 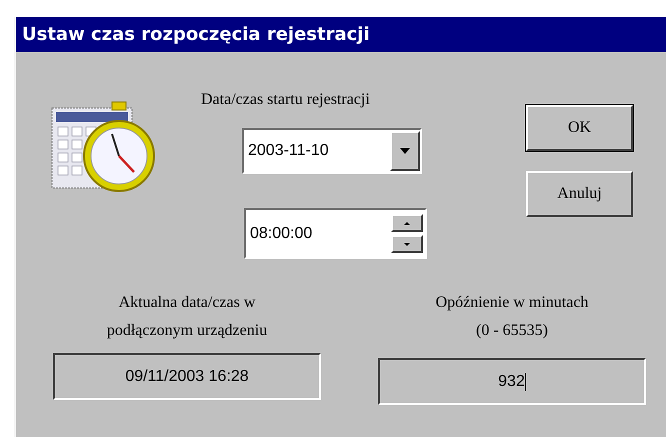 What do you see at coordinates (332, 151) in the screenshot?
I see `date-dropdown: 2003-11-10` at bounding box center [332, 151].